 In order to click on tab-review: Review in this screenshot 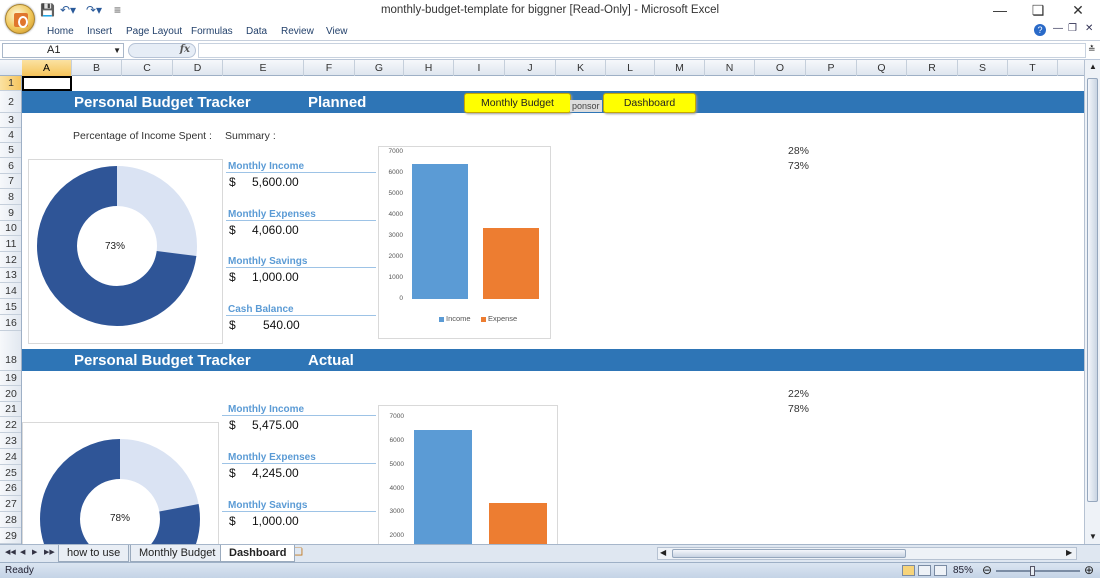, I will do `click(297, 31)`.